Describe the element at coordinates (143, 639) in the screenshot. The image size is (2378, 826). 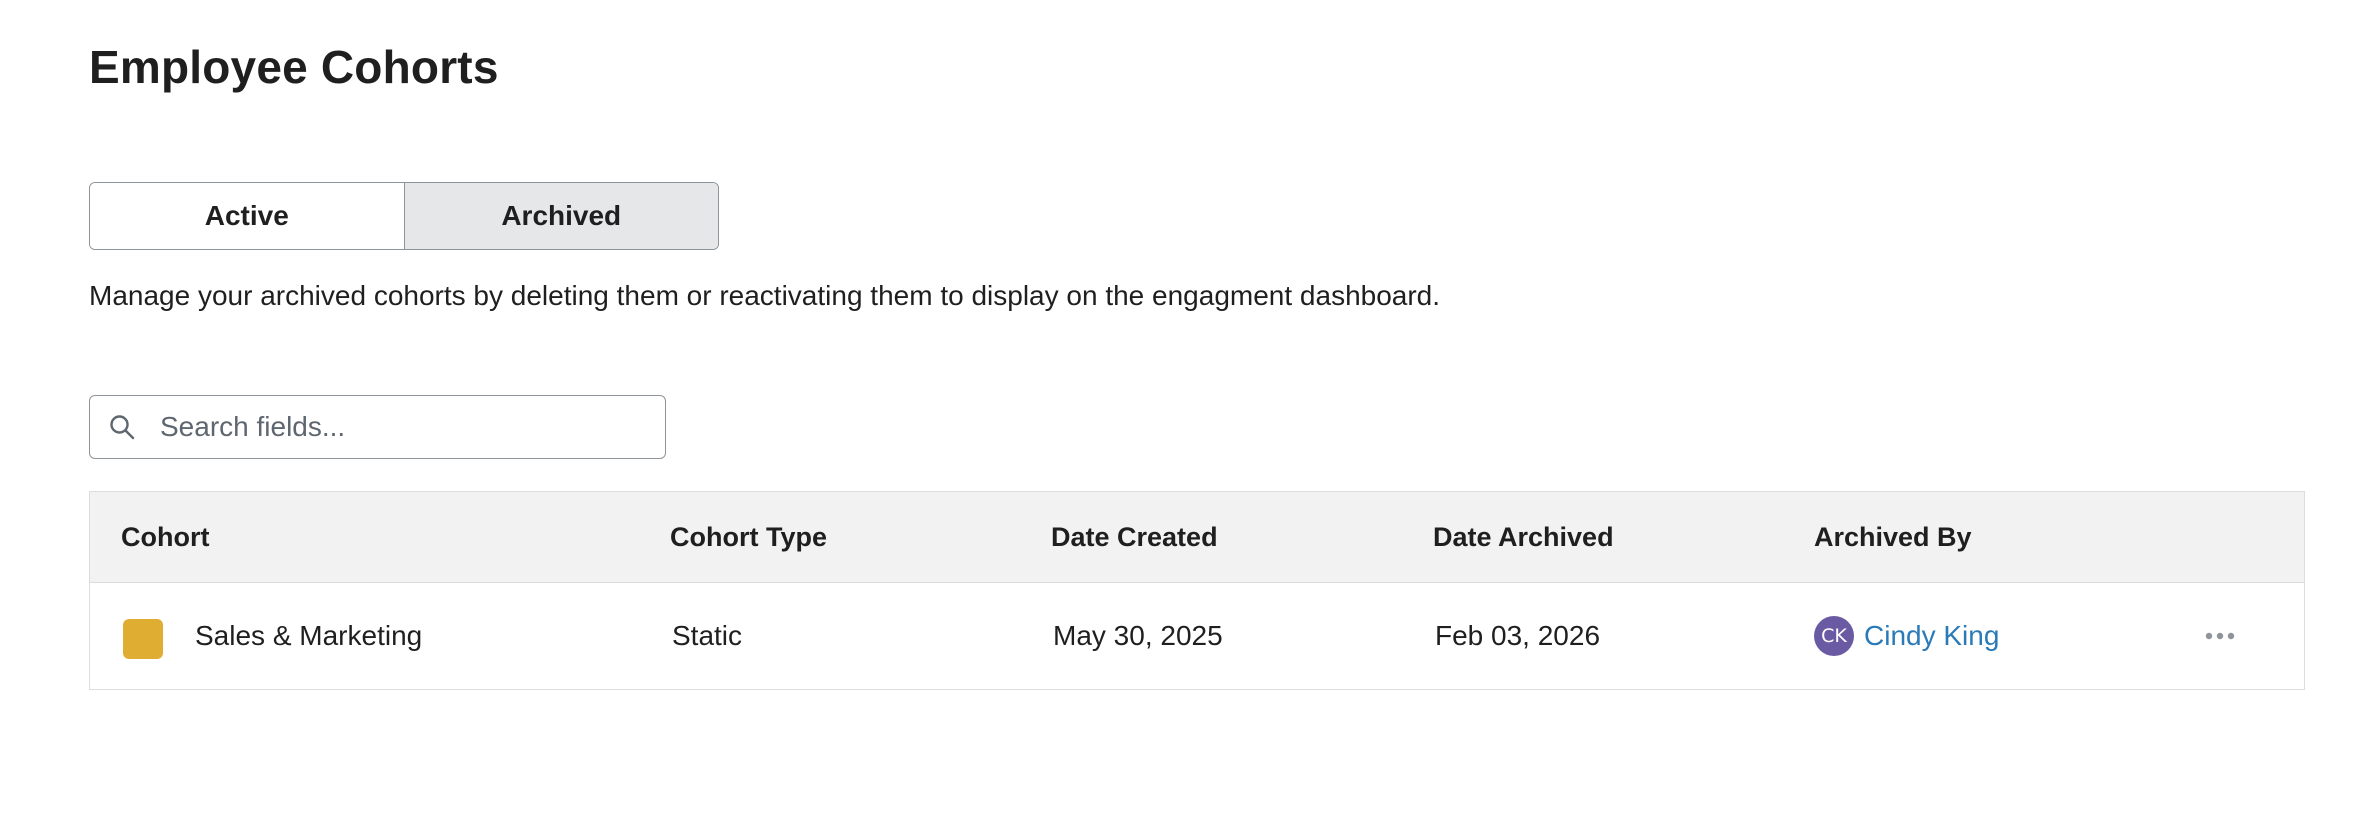
I see `cohort-color-swatch` at that location.